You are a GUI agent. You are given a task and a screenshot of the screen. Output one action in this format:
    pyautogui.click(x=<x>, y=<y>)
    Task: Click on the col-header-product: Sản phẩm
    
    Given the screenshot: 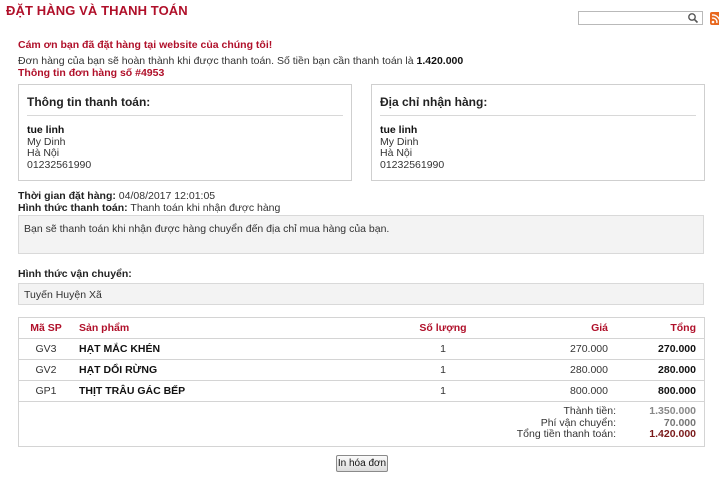 What is the action you would take?
    pyautogui.click(x=230, y=328)
    